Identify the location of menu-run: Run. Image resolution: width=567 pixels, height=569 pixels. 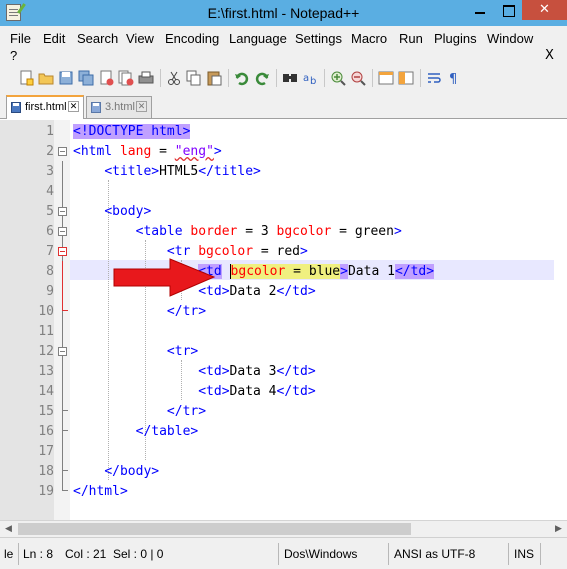
(411, 38).